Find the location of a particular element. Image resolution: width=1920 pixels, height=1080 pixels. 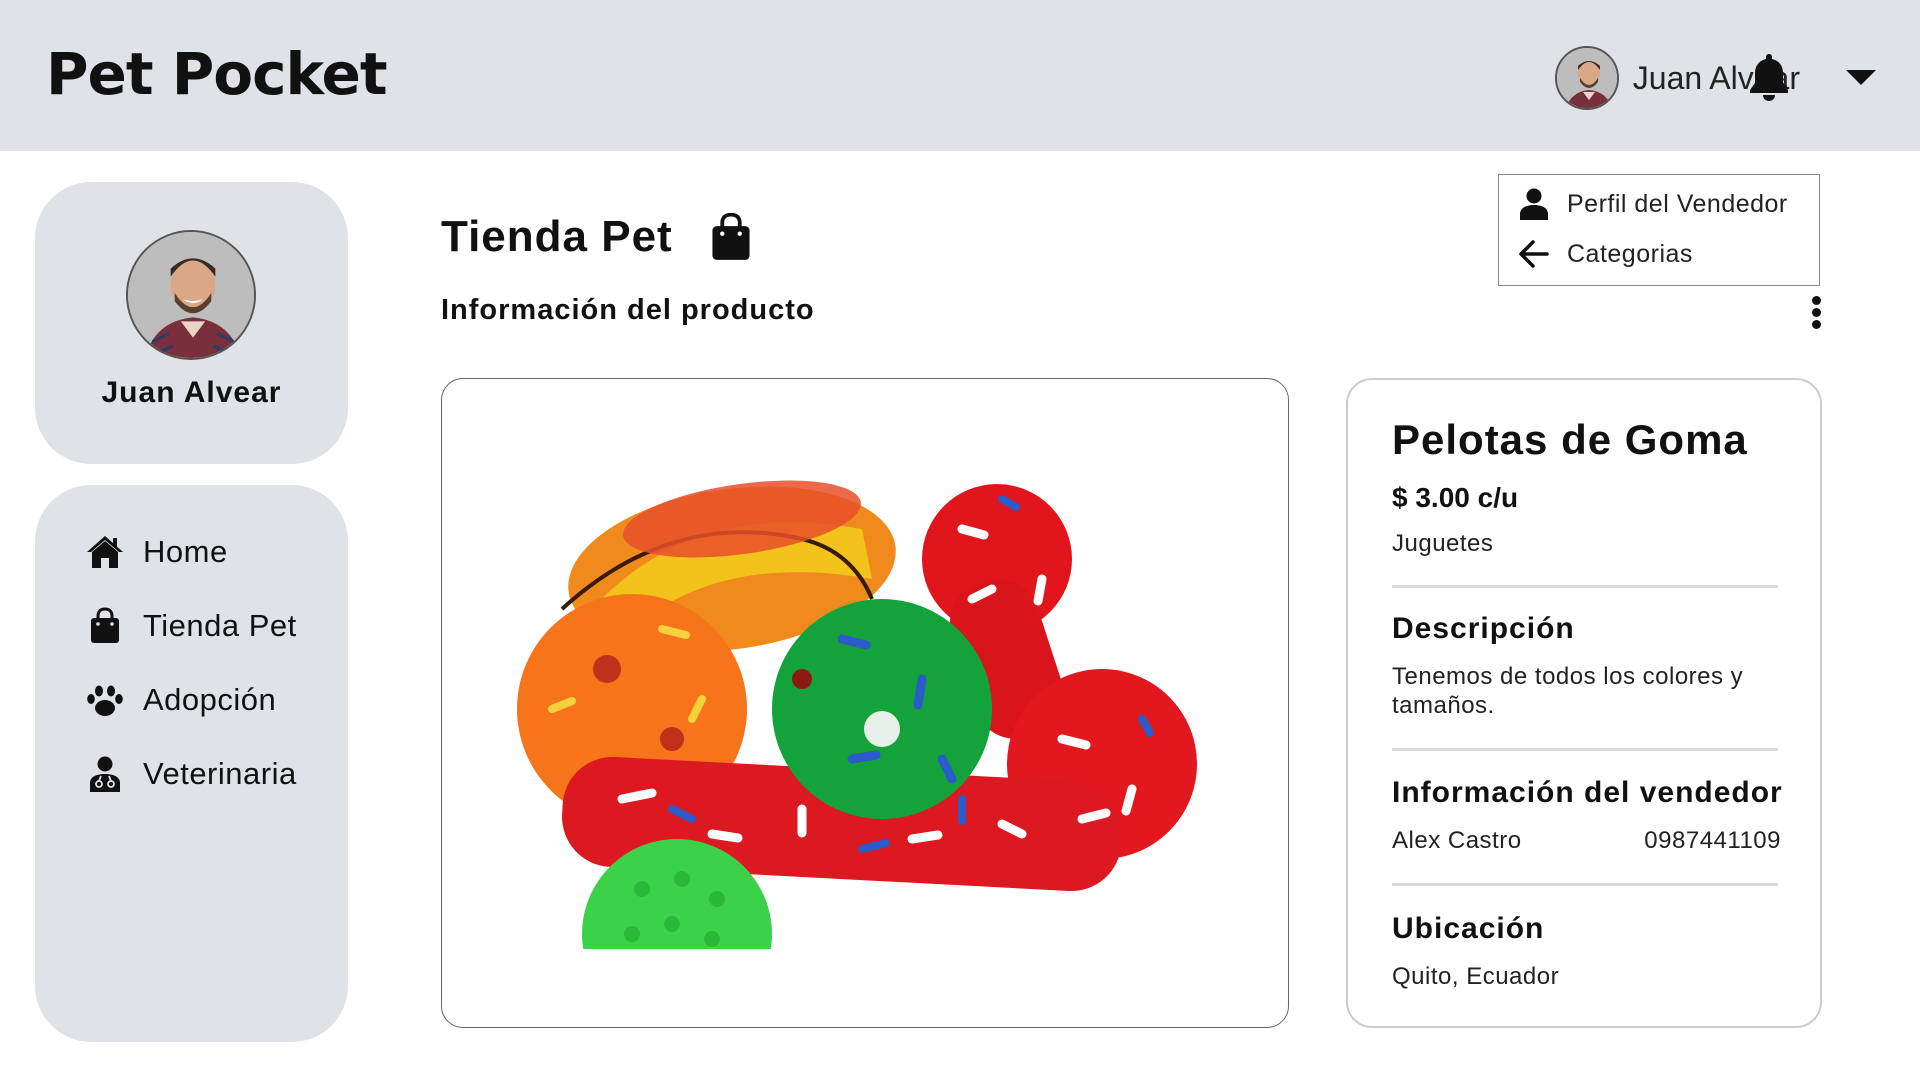

seller-phone: 0987441109 is located at coordinates (1706, 840).